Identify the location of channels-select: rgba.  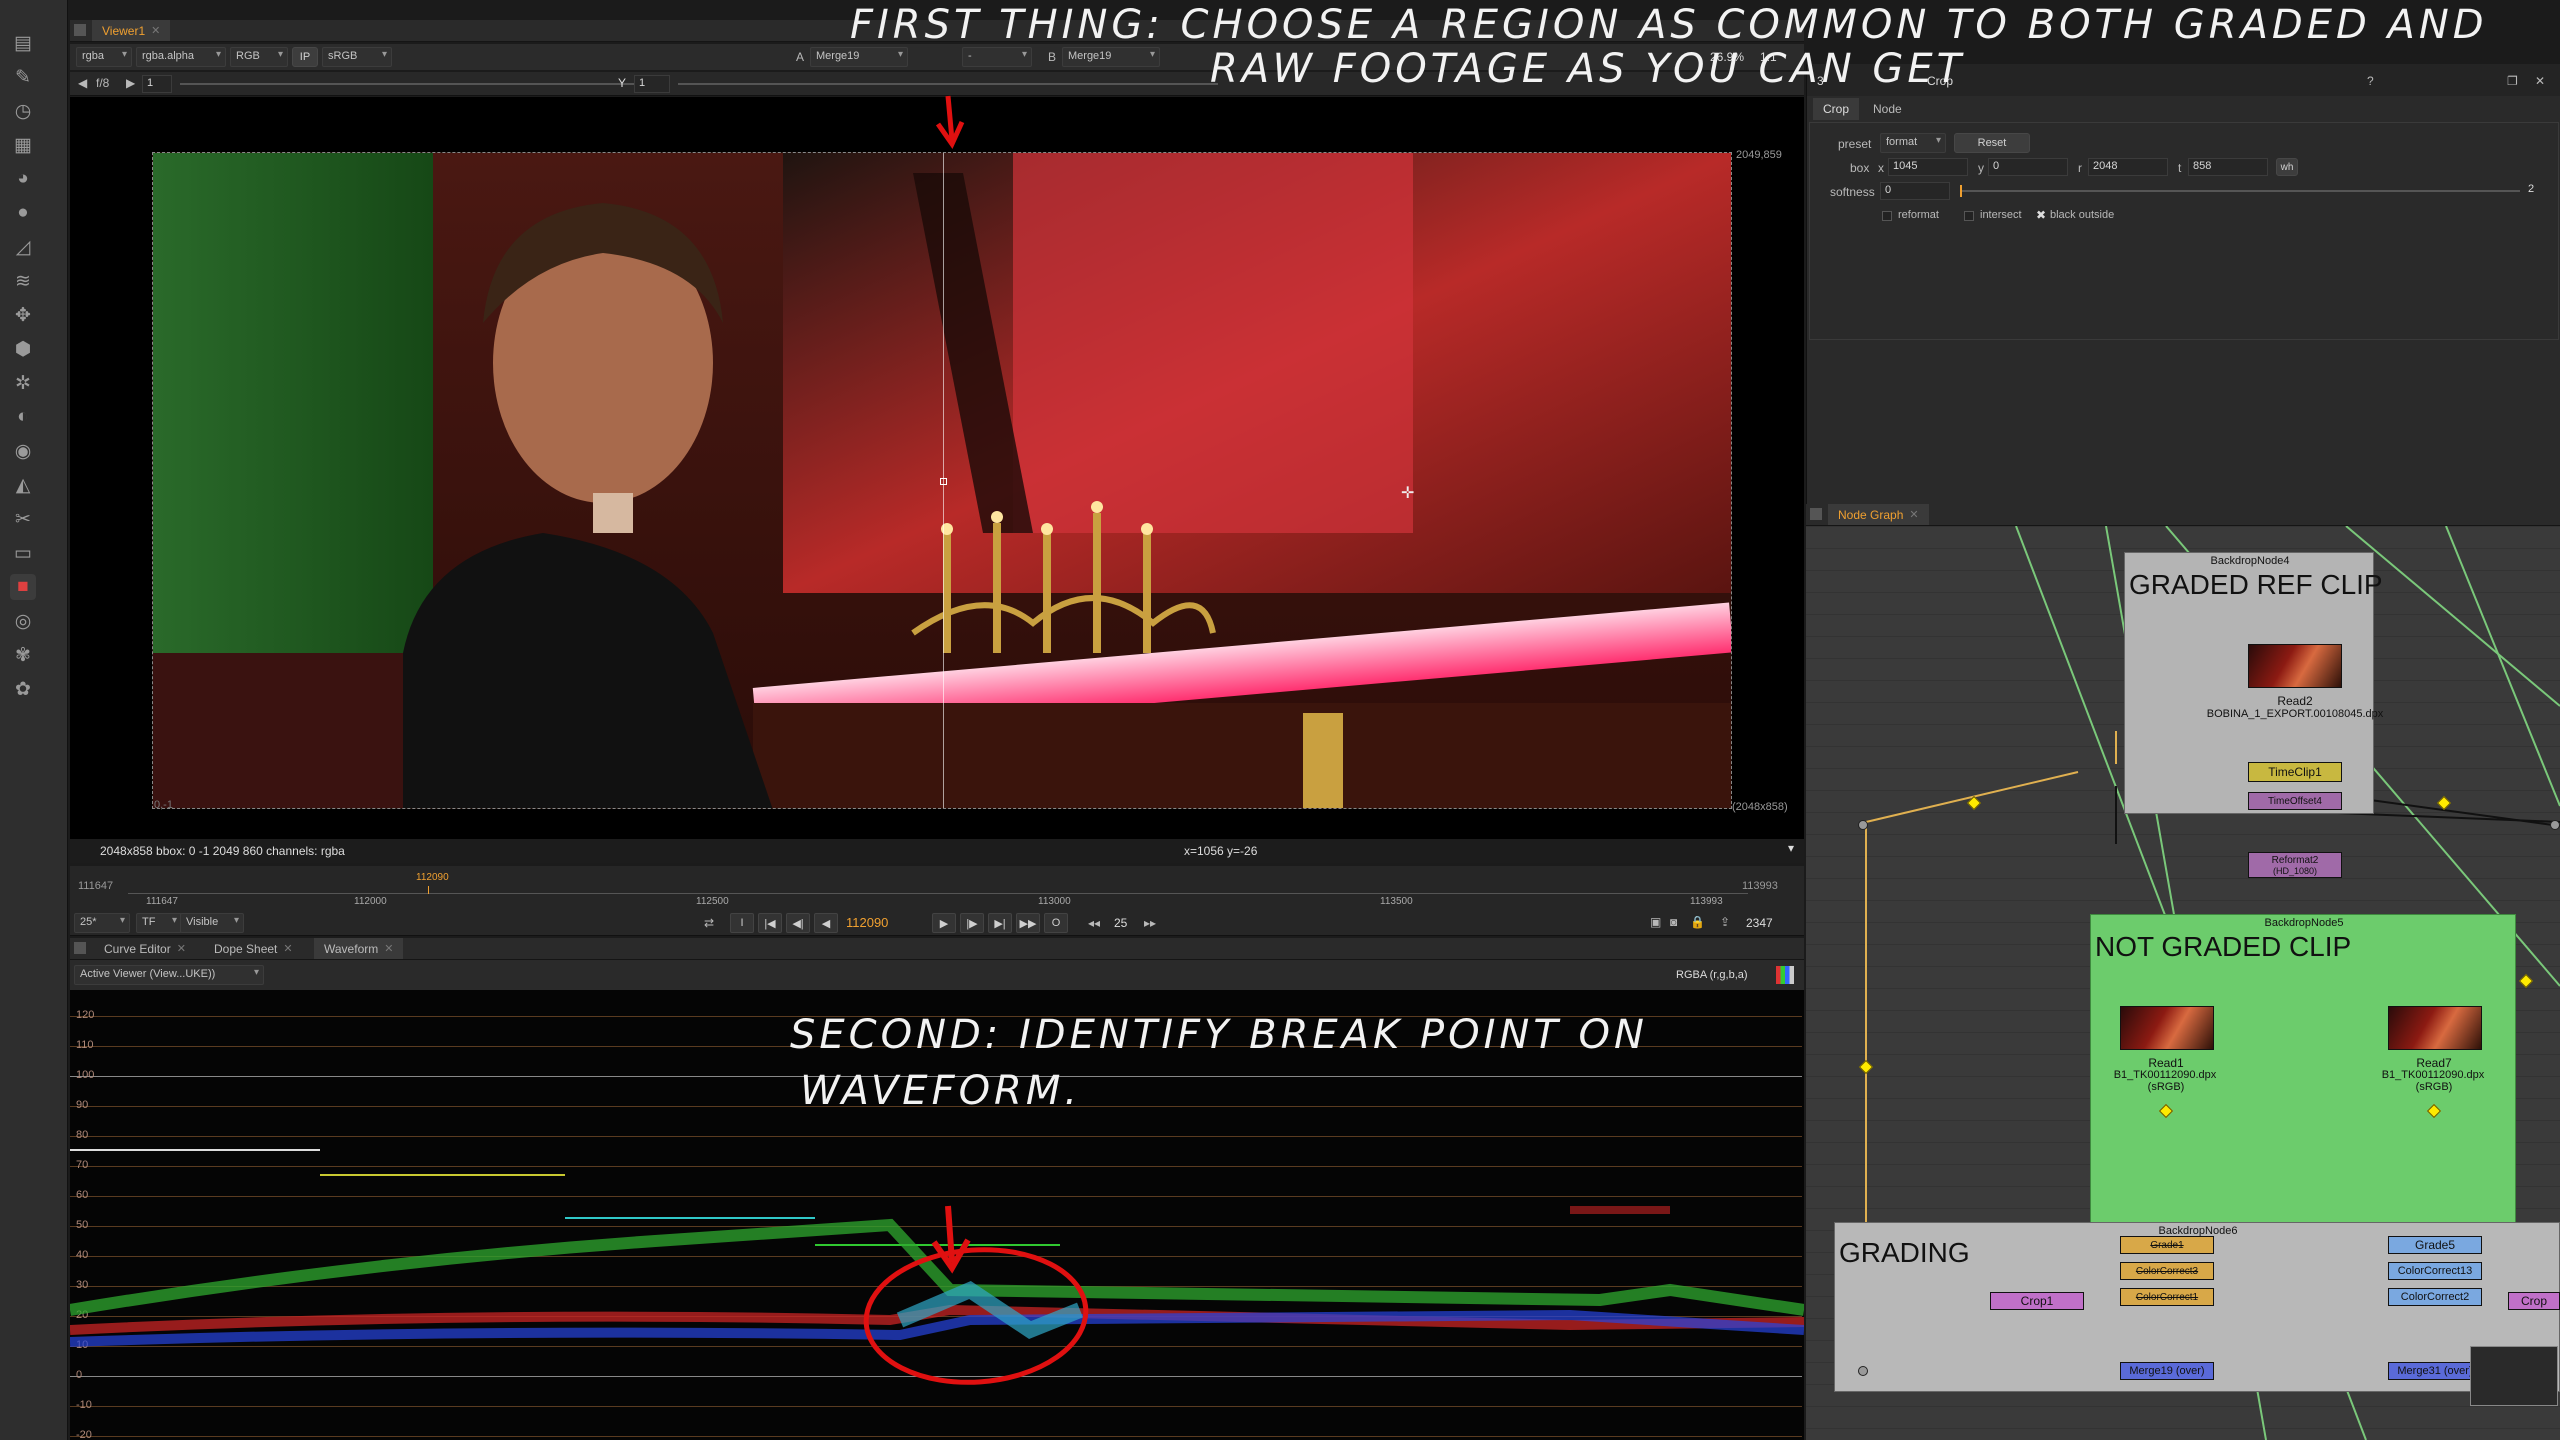
(104, 57).